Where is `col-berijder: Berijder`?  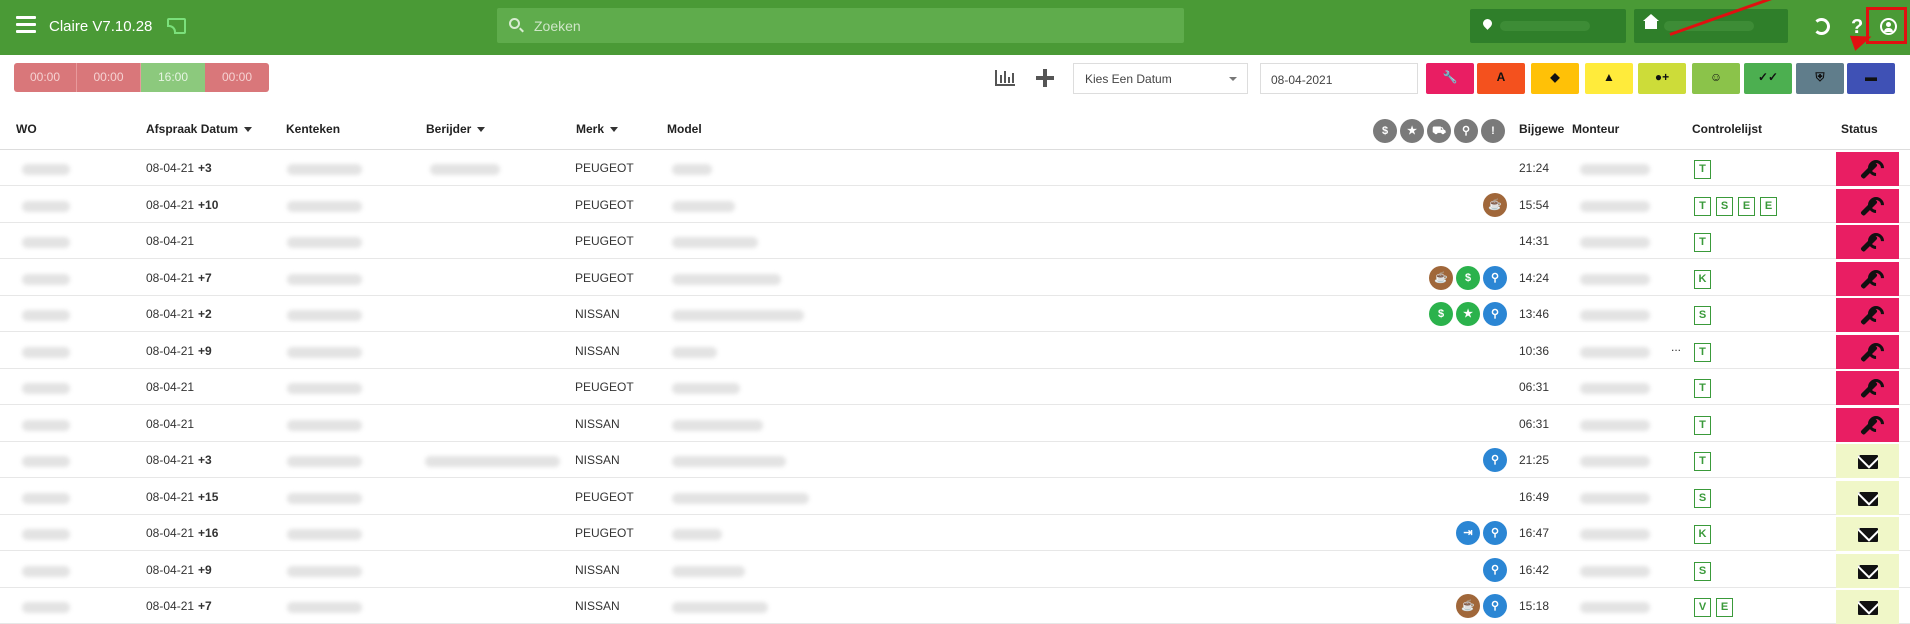 col-berijder: Berijder is located at coordinates (455, 129).